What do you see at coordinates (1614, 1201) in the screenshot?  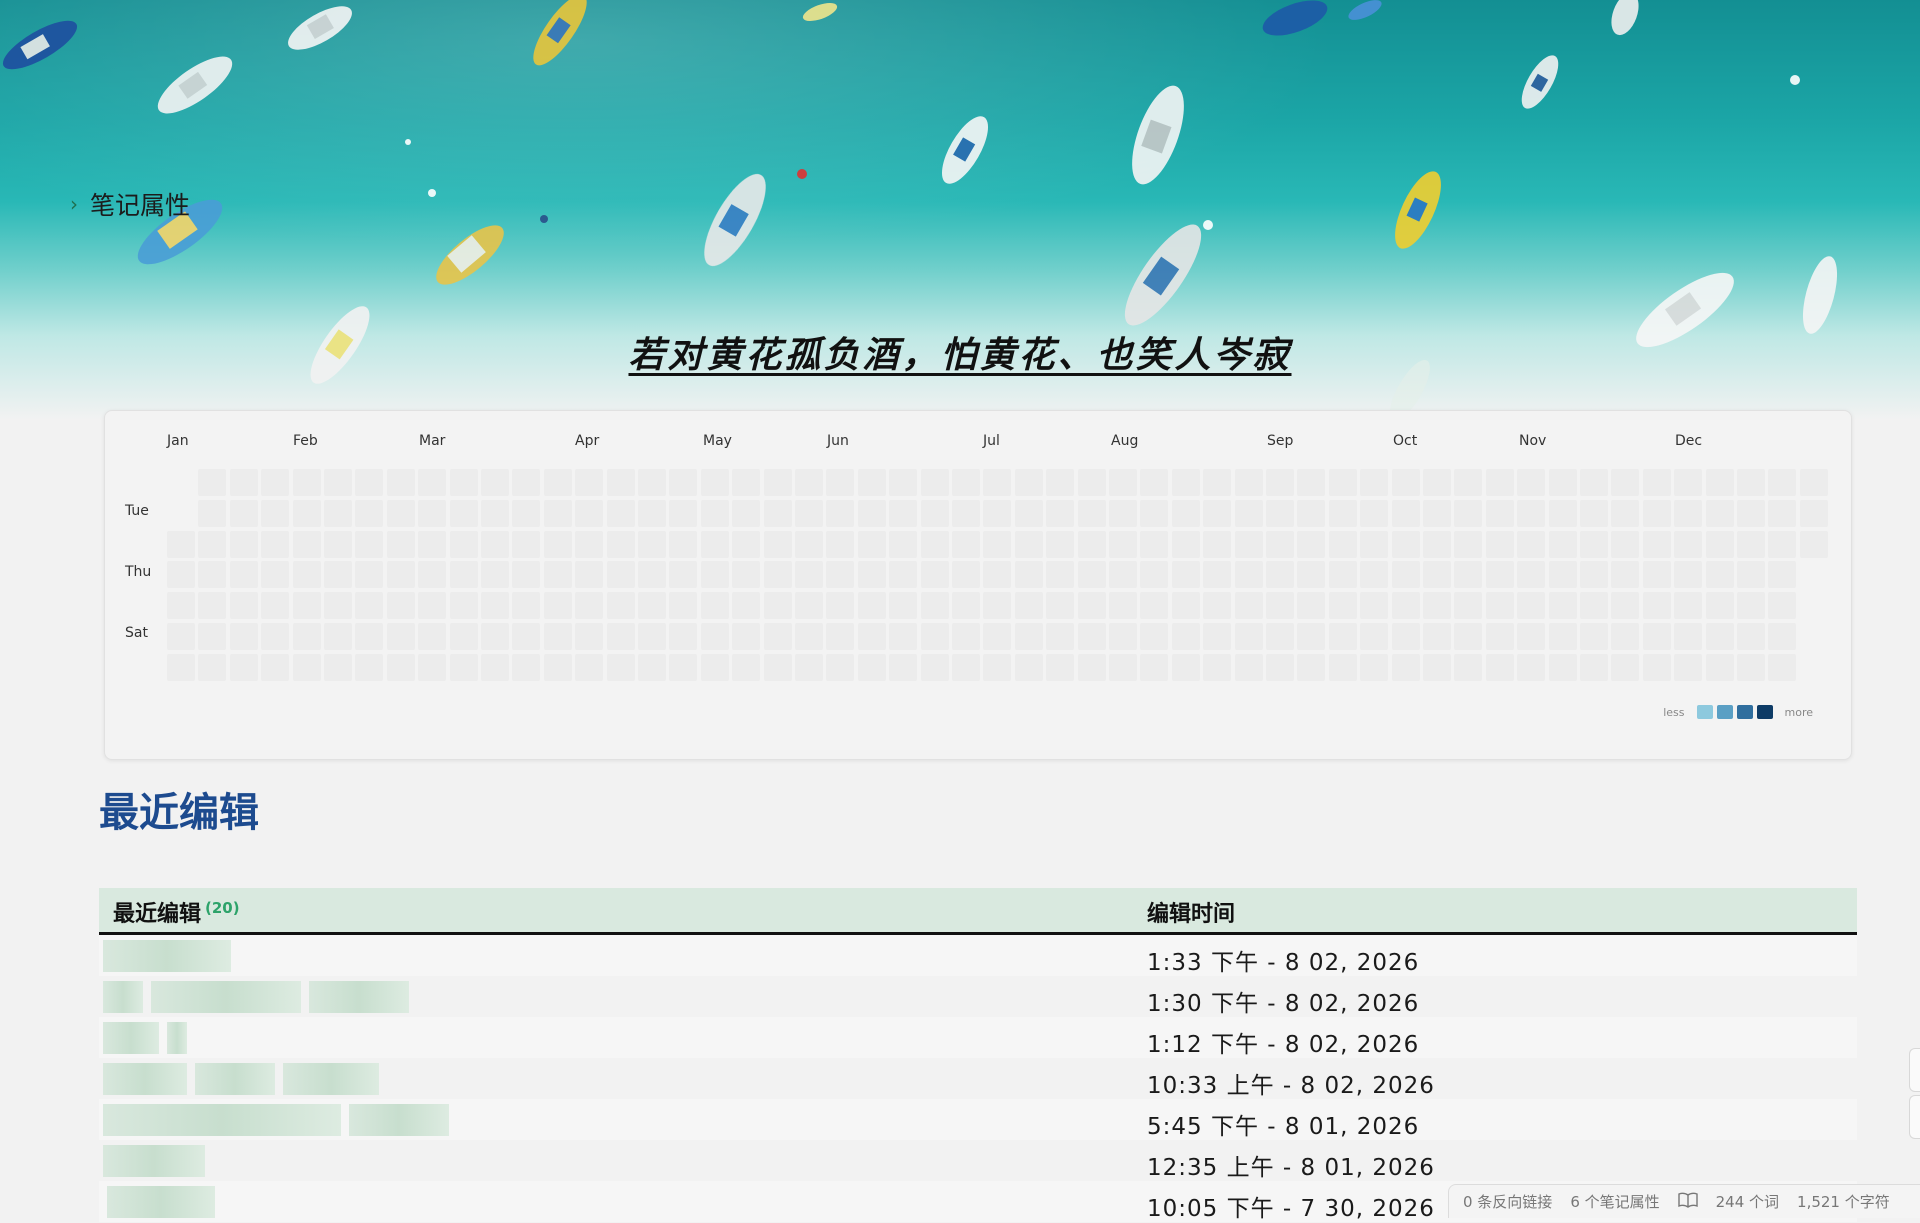 I see `properties-count: 6 个笔记属性` at bounding box center [1614, 1201].